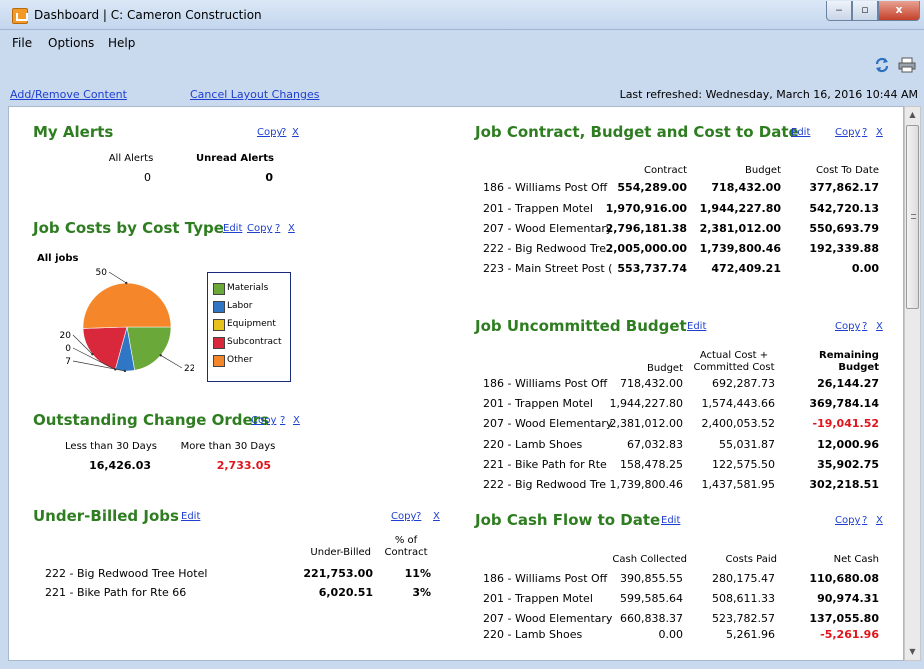 This screenshot has width=924, height=669. What do you see at coordinates (548, 423) in the screenshot?
I see `uncommitted-job: 207 - Wood Elementary` at bounding box center [548, 423].